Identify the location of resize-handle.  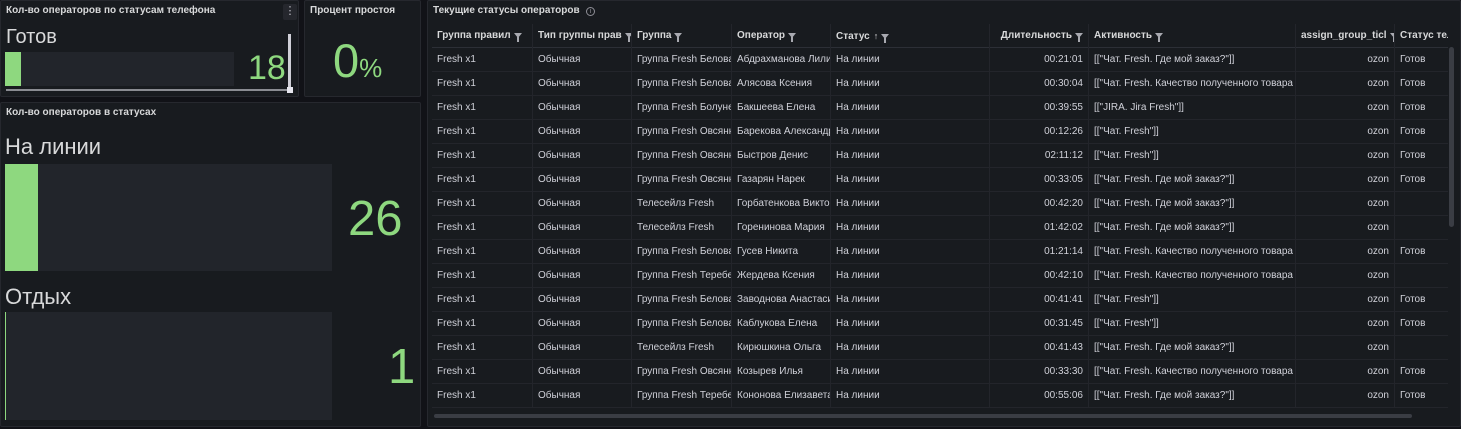
(290, 90).